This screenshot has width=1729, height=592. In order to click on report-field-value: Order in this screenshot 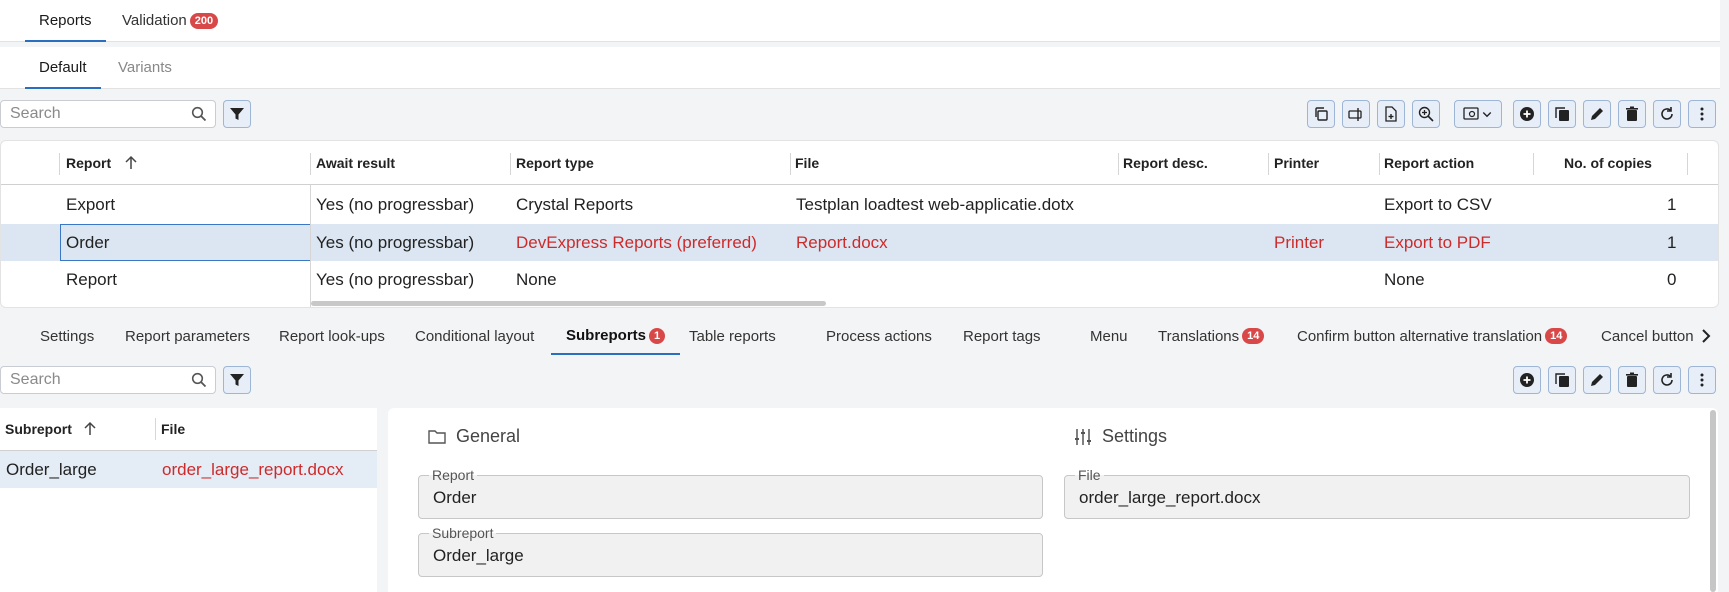, I will do `click(455, 497)`.